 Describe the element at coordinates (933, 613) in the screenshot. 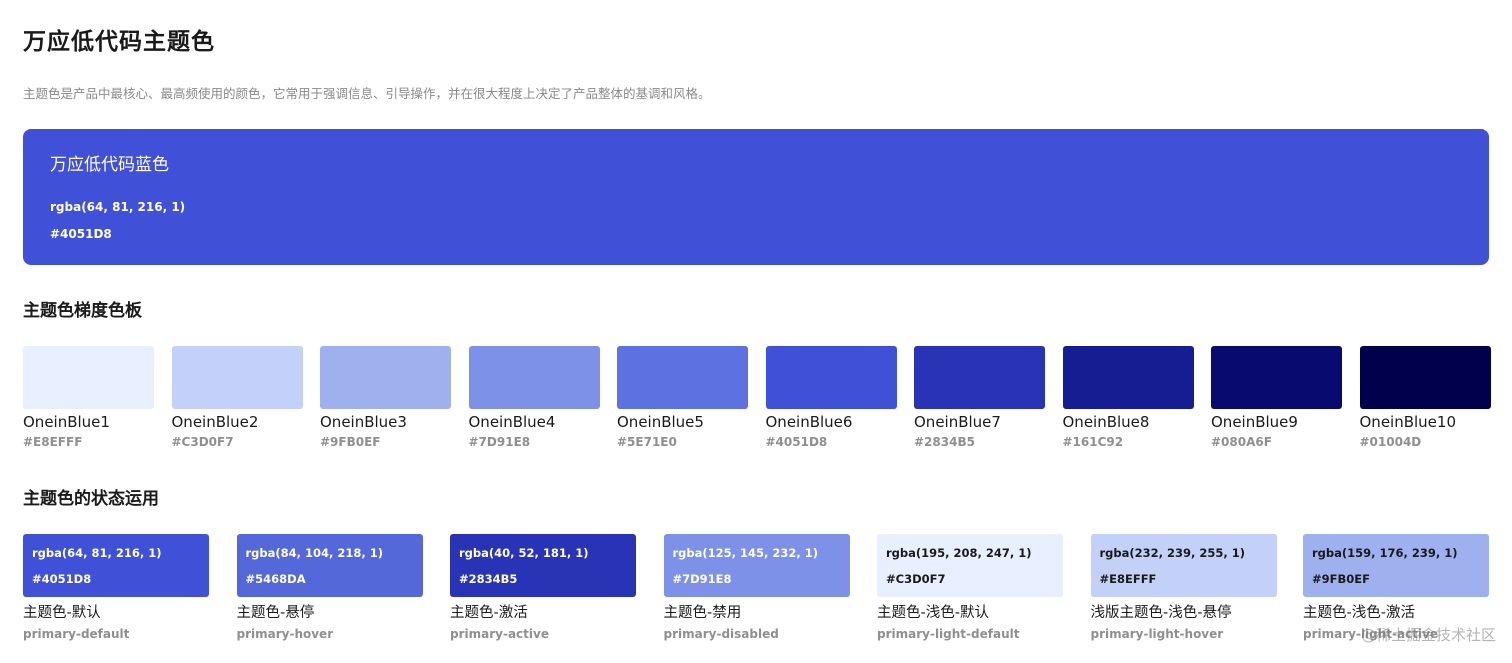

I see `state-name: 主题色-浅色-默认` at that location.